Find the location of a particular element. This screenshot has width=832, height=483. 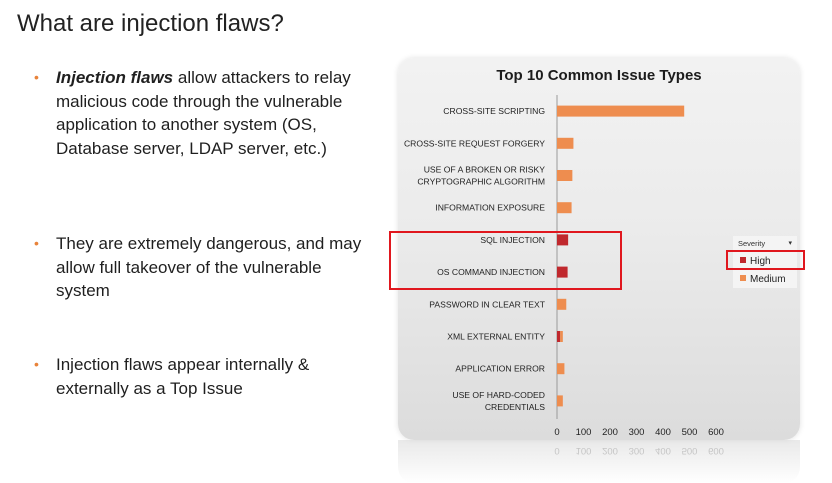

x-tick-label: 300 is located at coordinates (637, 432).